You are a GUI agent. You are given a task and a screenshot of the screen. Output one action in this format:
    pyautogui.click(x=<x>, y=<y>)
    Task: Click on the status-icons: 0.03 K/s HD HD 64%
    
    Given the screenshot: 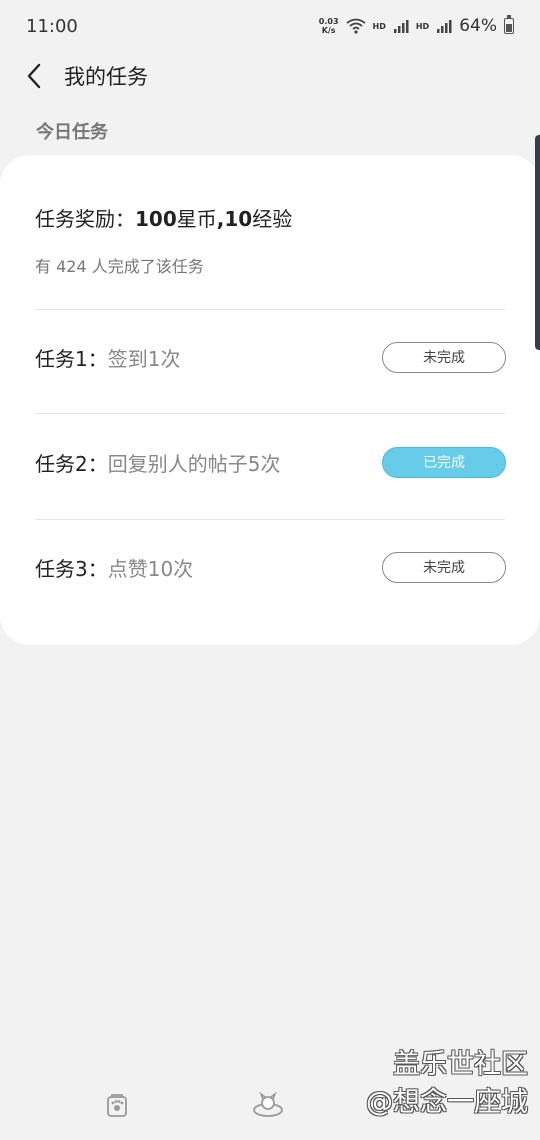 What is the action you would take?
    pyautogui.click(x=416, y=25)
    